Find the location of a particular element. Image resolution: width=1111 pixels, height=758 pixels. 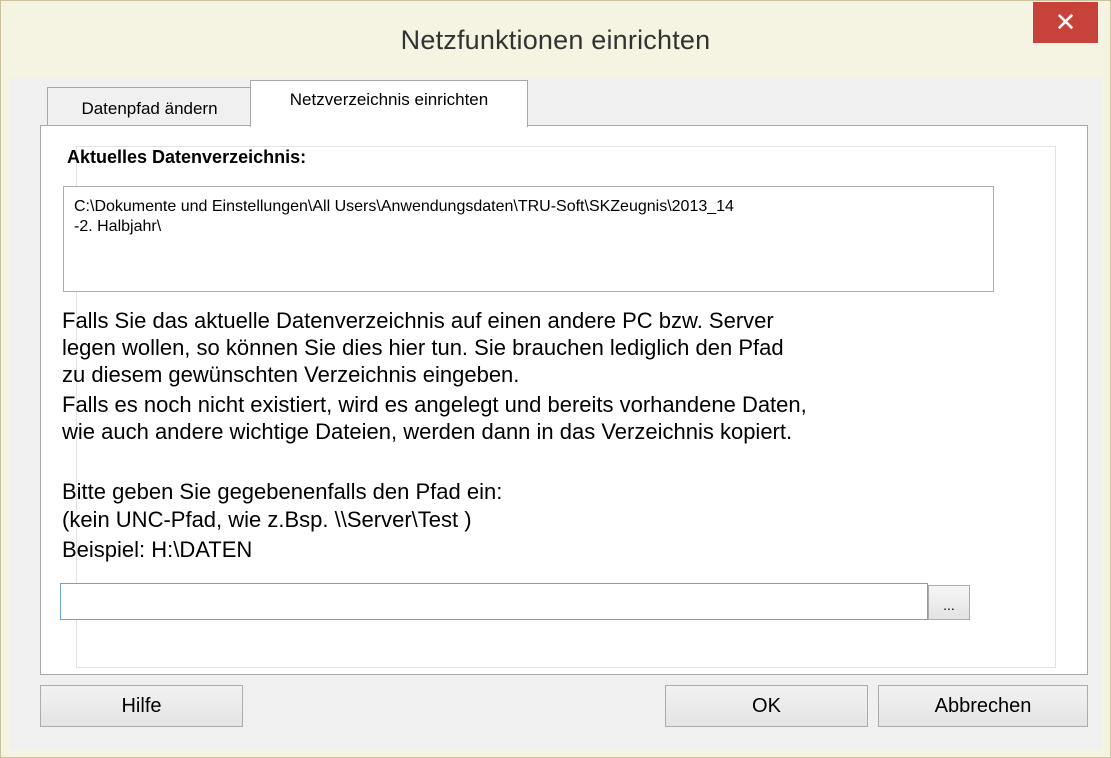

tab-label: Netzverzeichnis einrichten is located at coordinates (389, 99).